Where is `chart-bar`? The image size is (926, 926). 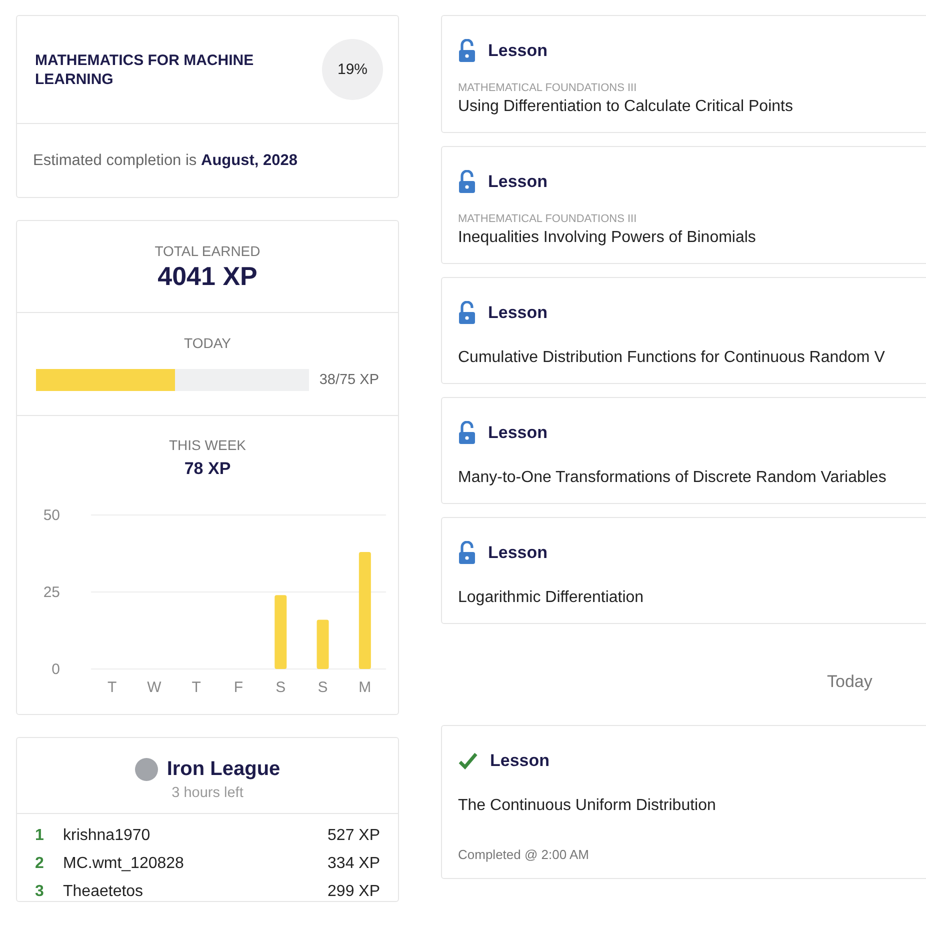
chart-bar is located at coordinates (322, 644).